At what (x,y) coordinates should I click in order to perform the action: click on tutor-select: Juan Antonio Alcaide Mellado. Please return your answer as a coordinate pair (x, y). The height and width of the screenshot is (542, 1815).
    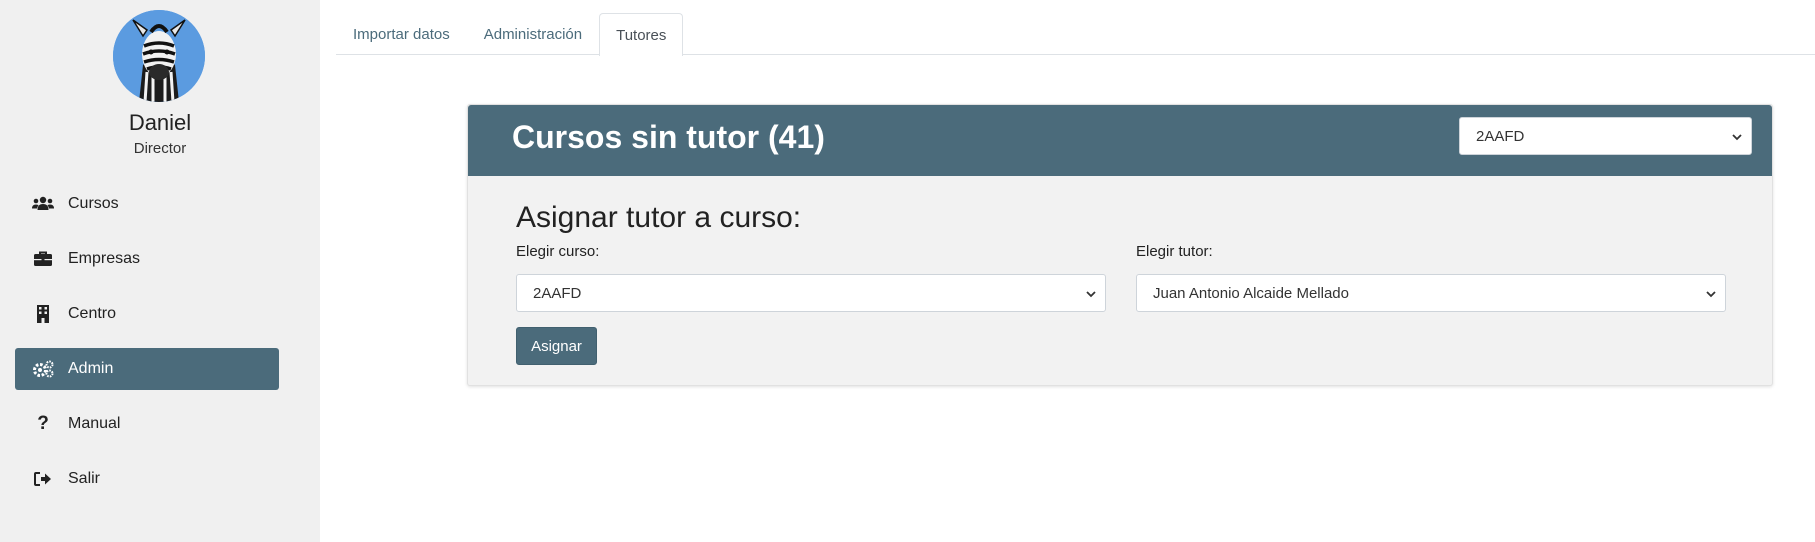
    Looking at the image, I should click on (1431, 293).